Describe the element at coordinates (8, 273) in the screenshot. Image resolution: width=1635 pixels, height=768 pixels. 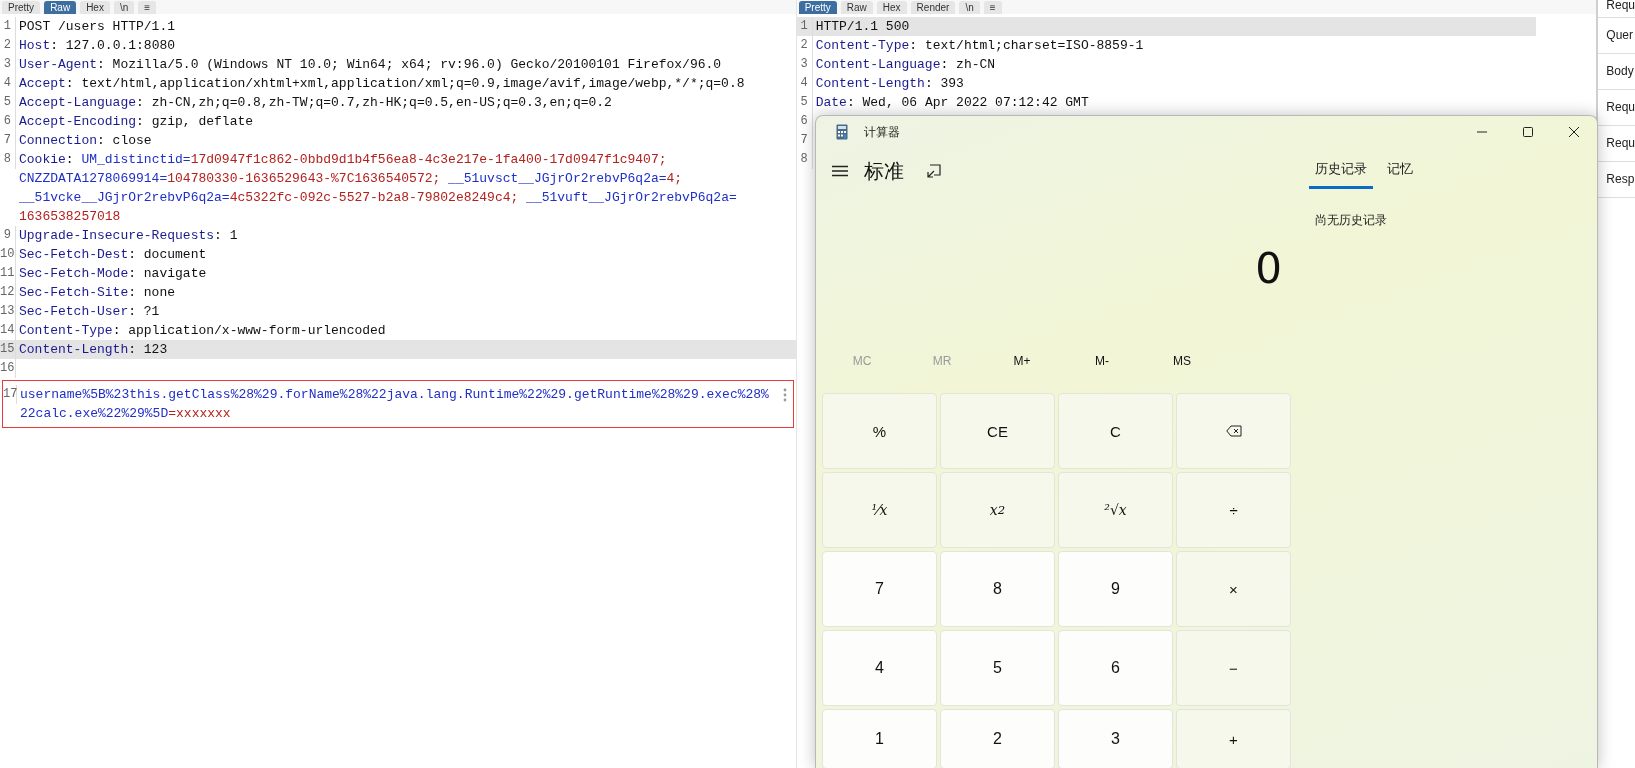
I see `line-number: 11` at that location.